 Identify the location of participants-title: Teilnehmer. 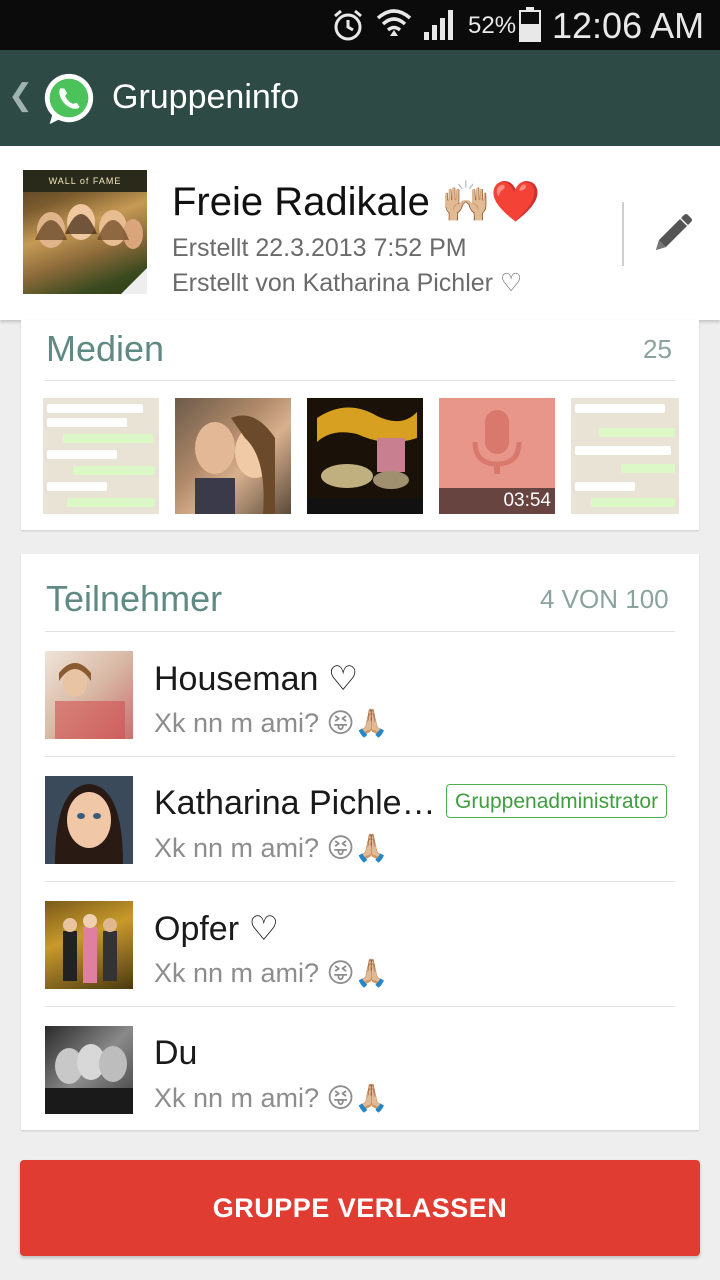
(134, 598).